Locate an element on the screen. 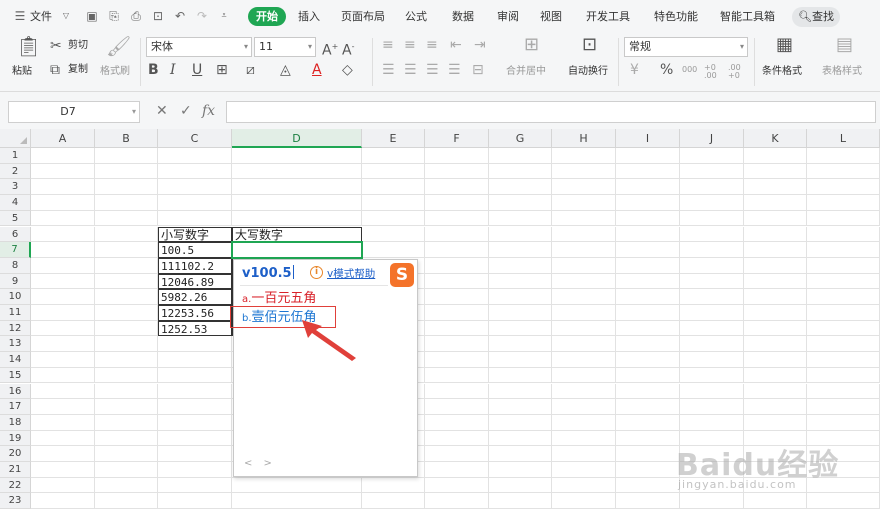  cell-e5 is located at coordinates (393, 218).